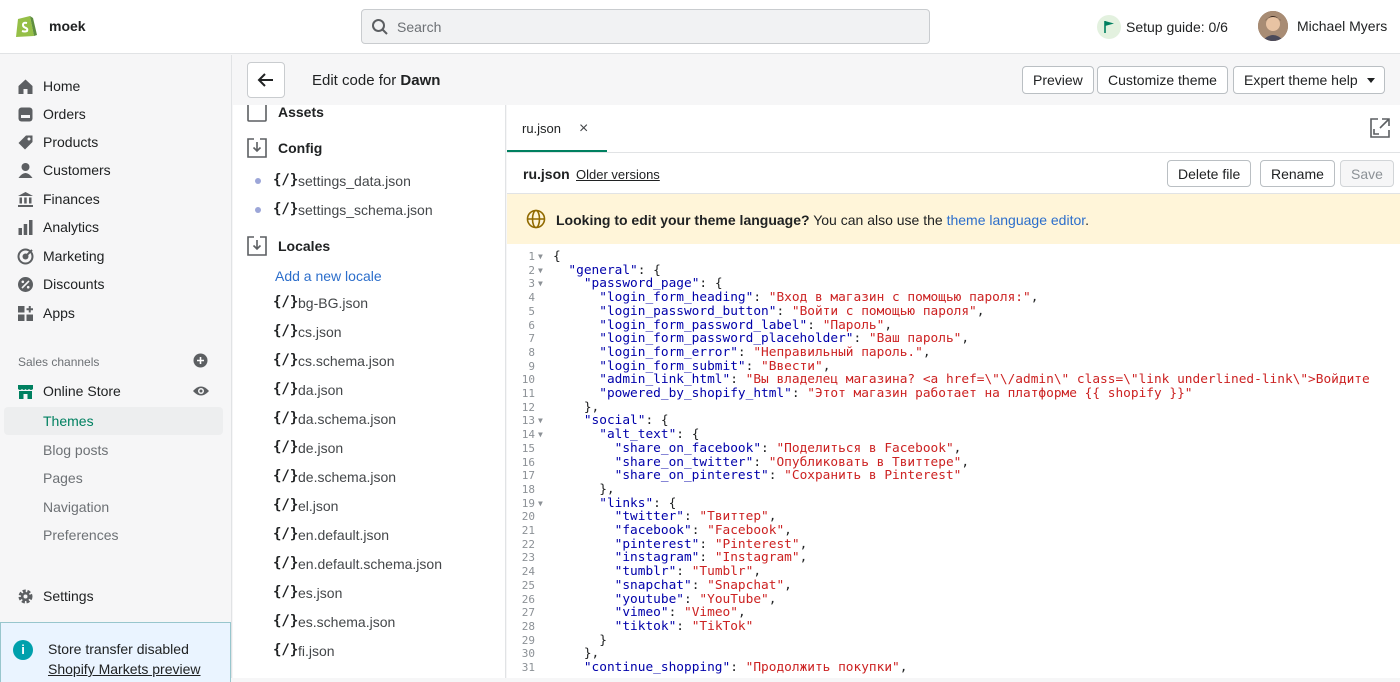  What do you see at coordinates (953, 256) in the screenshot?
I see `code-line: 1 ▼{` at bounding box center [953, 256].